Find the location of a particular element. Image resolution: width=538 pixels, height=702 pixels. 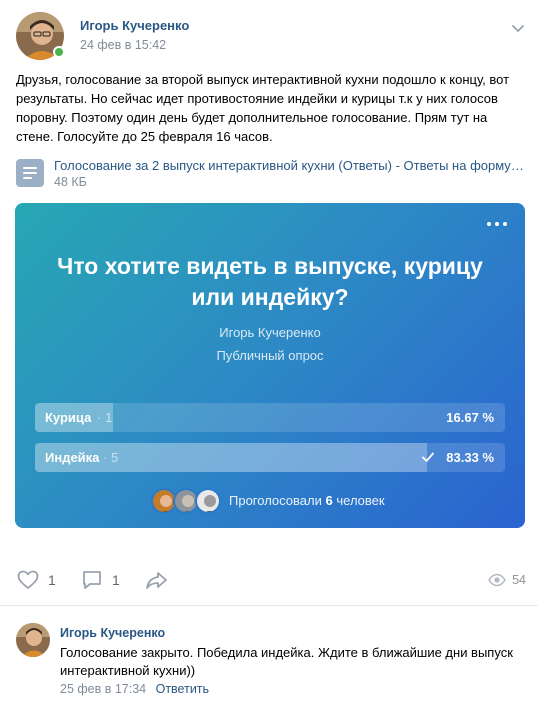

poll-option-label: Курица is located at coordinates (68, 417).